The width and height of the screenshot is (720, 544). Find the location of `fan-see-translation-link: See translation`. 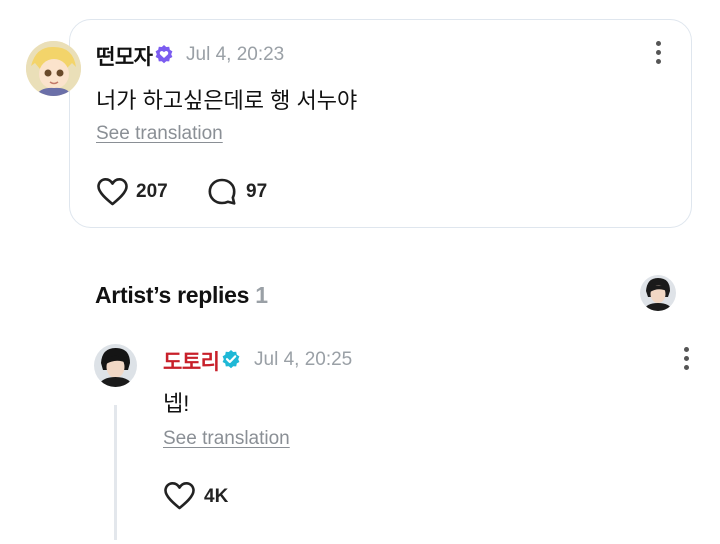

fan-see-translation-link: See translation is located at coordinates (159, 134).